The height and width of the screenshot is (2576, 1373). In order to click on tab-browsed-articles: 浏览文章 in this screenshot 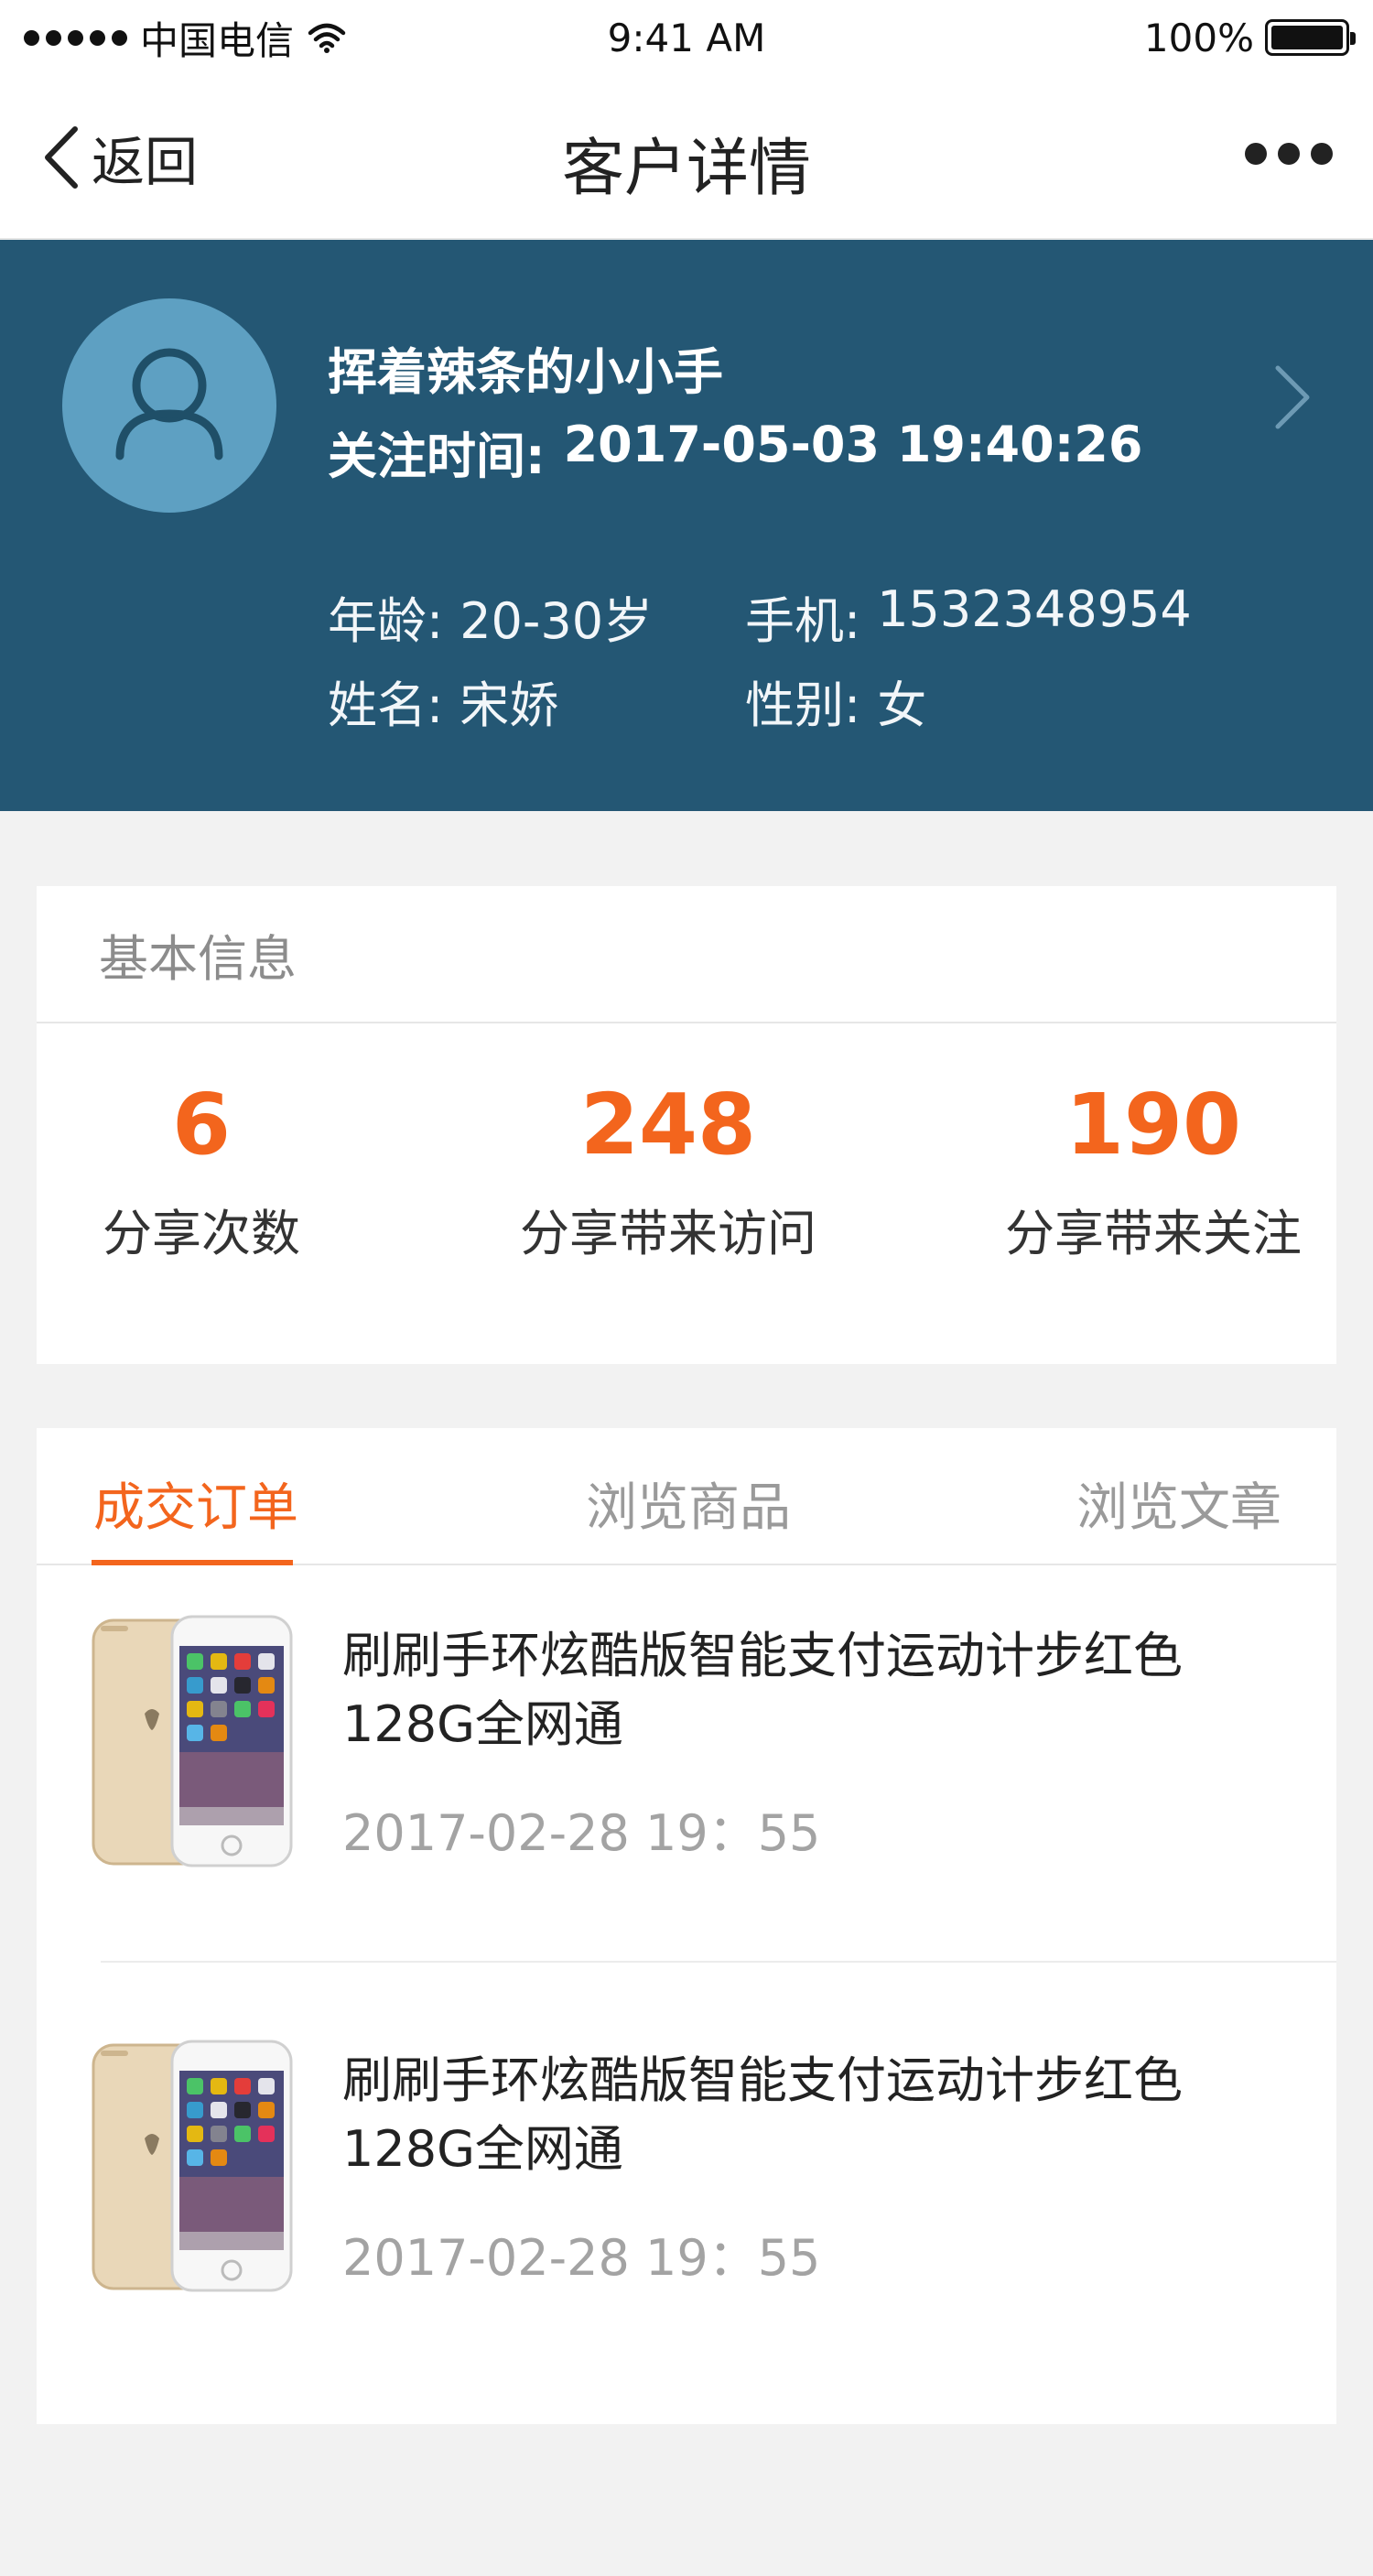, I will do `click(1178, 1504)`.